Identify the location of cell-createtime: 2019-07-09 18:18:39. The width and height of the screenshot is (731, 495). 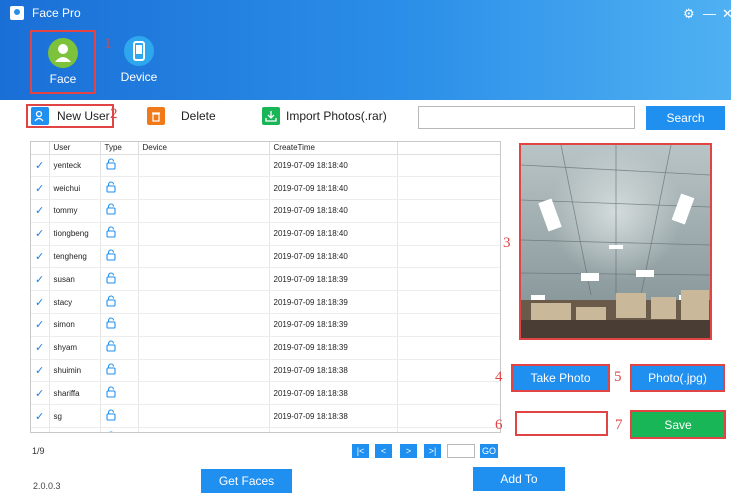
(333, 279).